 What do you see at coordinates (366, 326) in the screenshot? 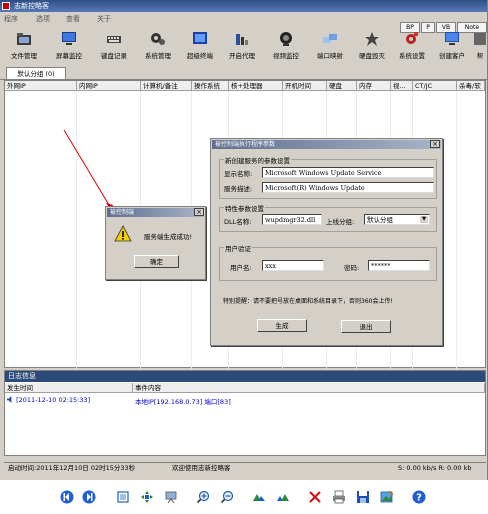
I see `exit-button: 退出` at bounding box center [366, 326].